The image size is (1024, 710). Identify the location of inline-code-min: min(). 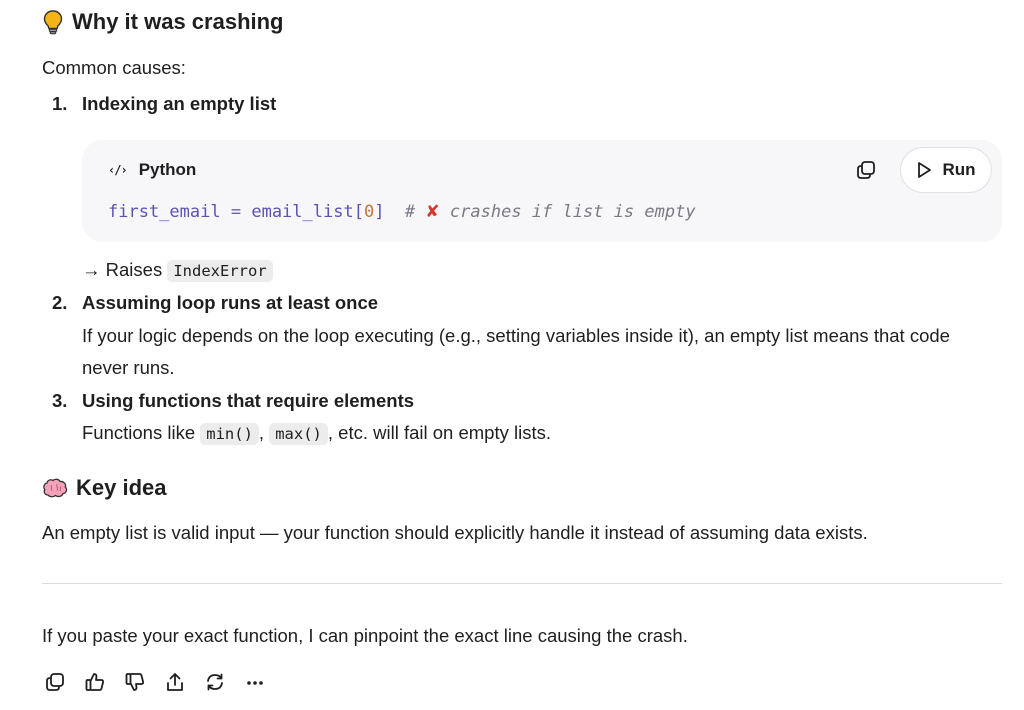
(229, 434).